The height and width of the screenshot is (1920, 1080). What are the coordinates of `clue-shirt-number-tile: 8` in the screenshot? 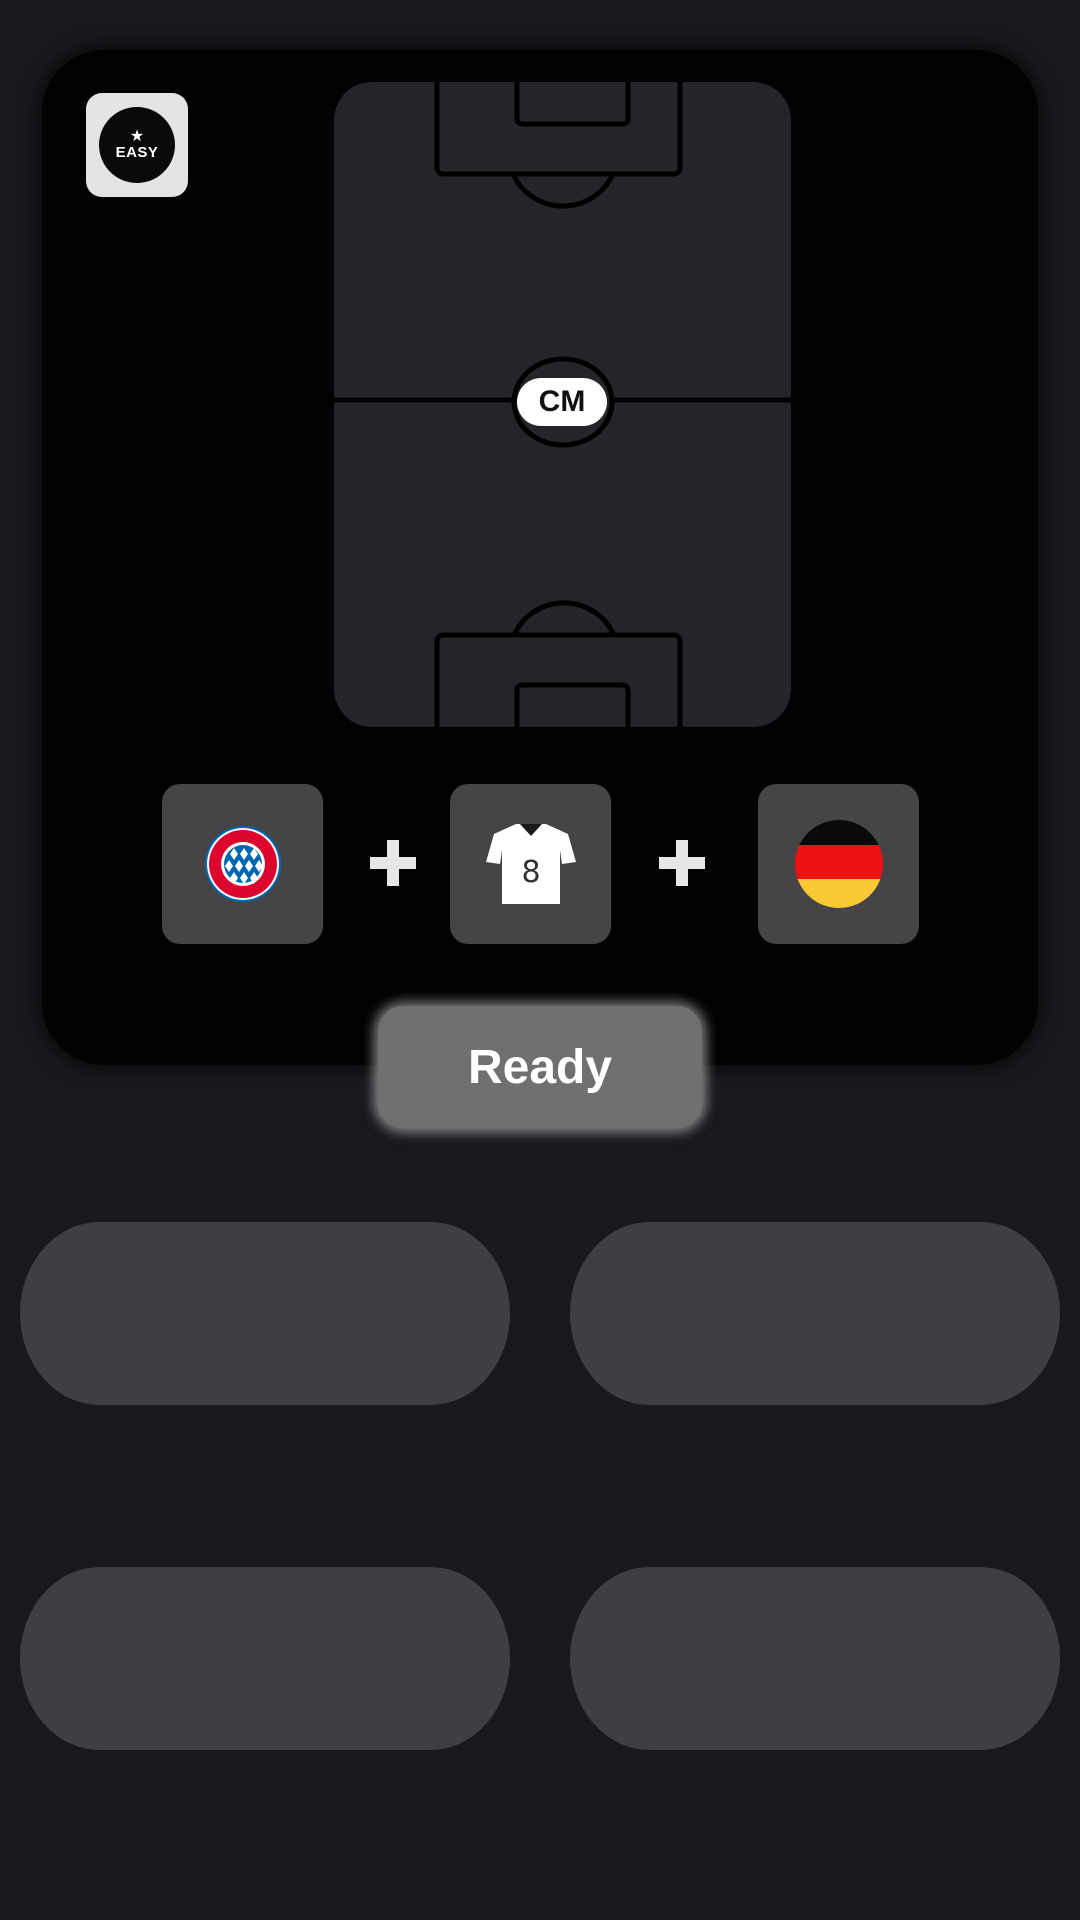 It's located at (530, 864).